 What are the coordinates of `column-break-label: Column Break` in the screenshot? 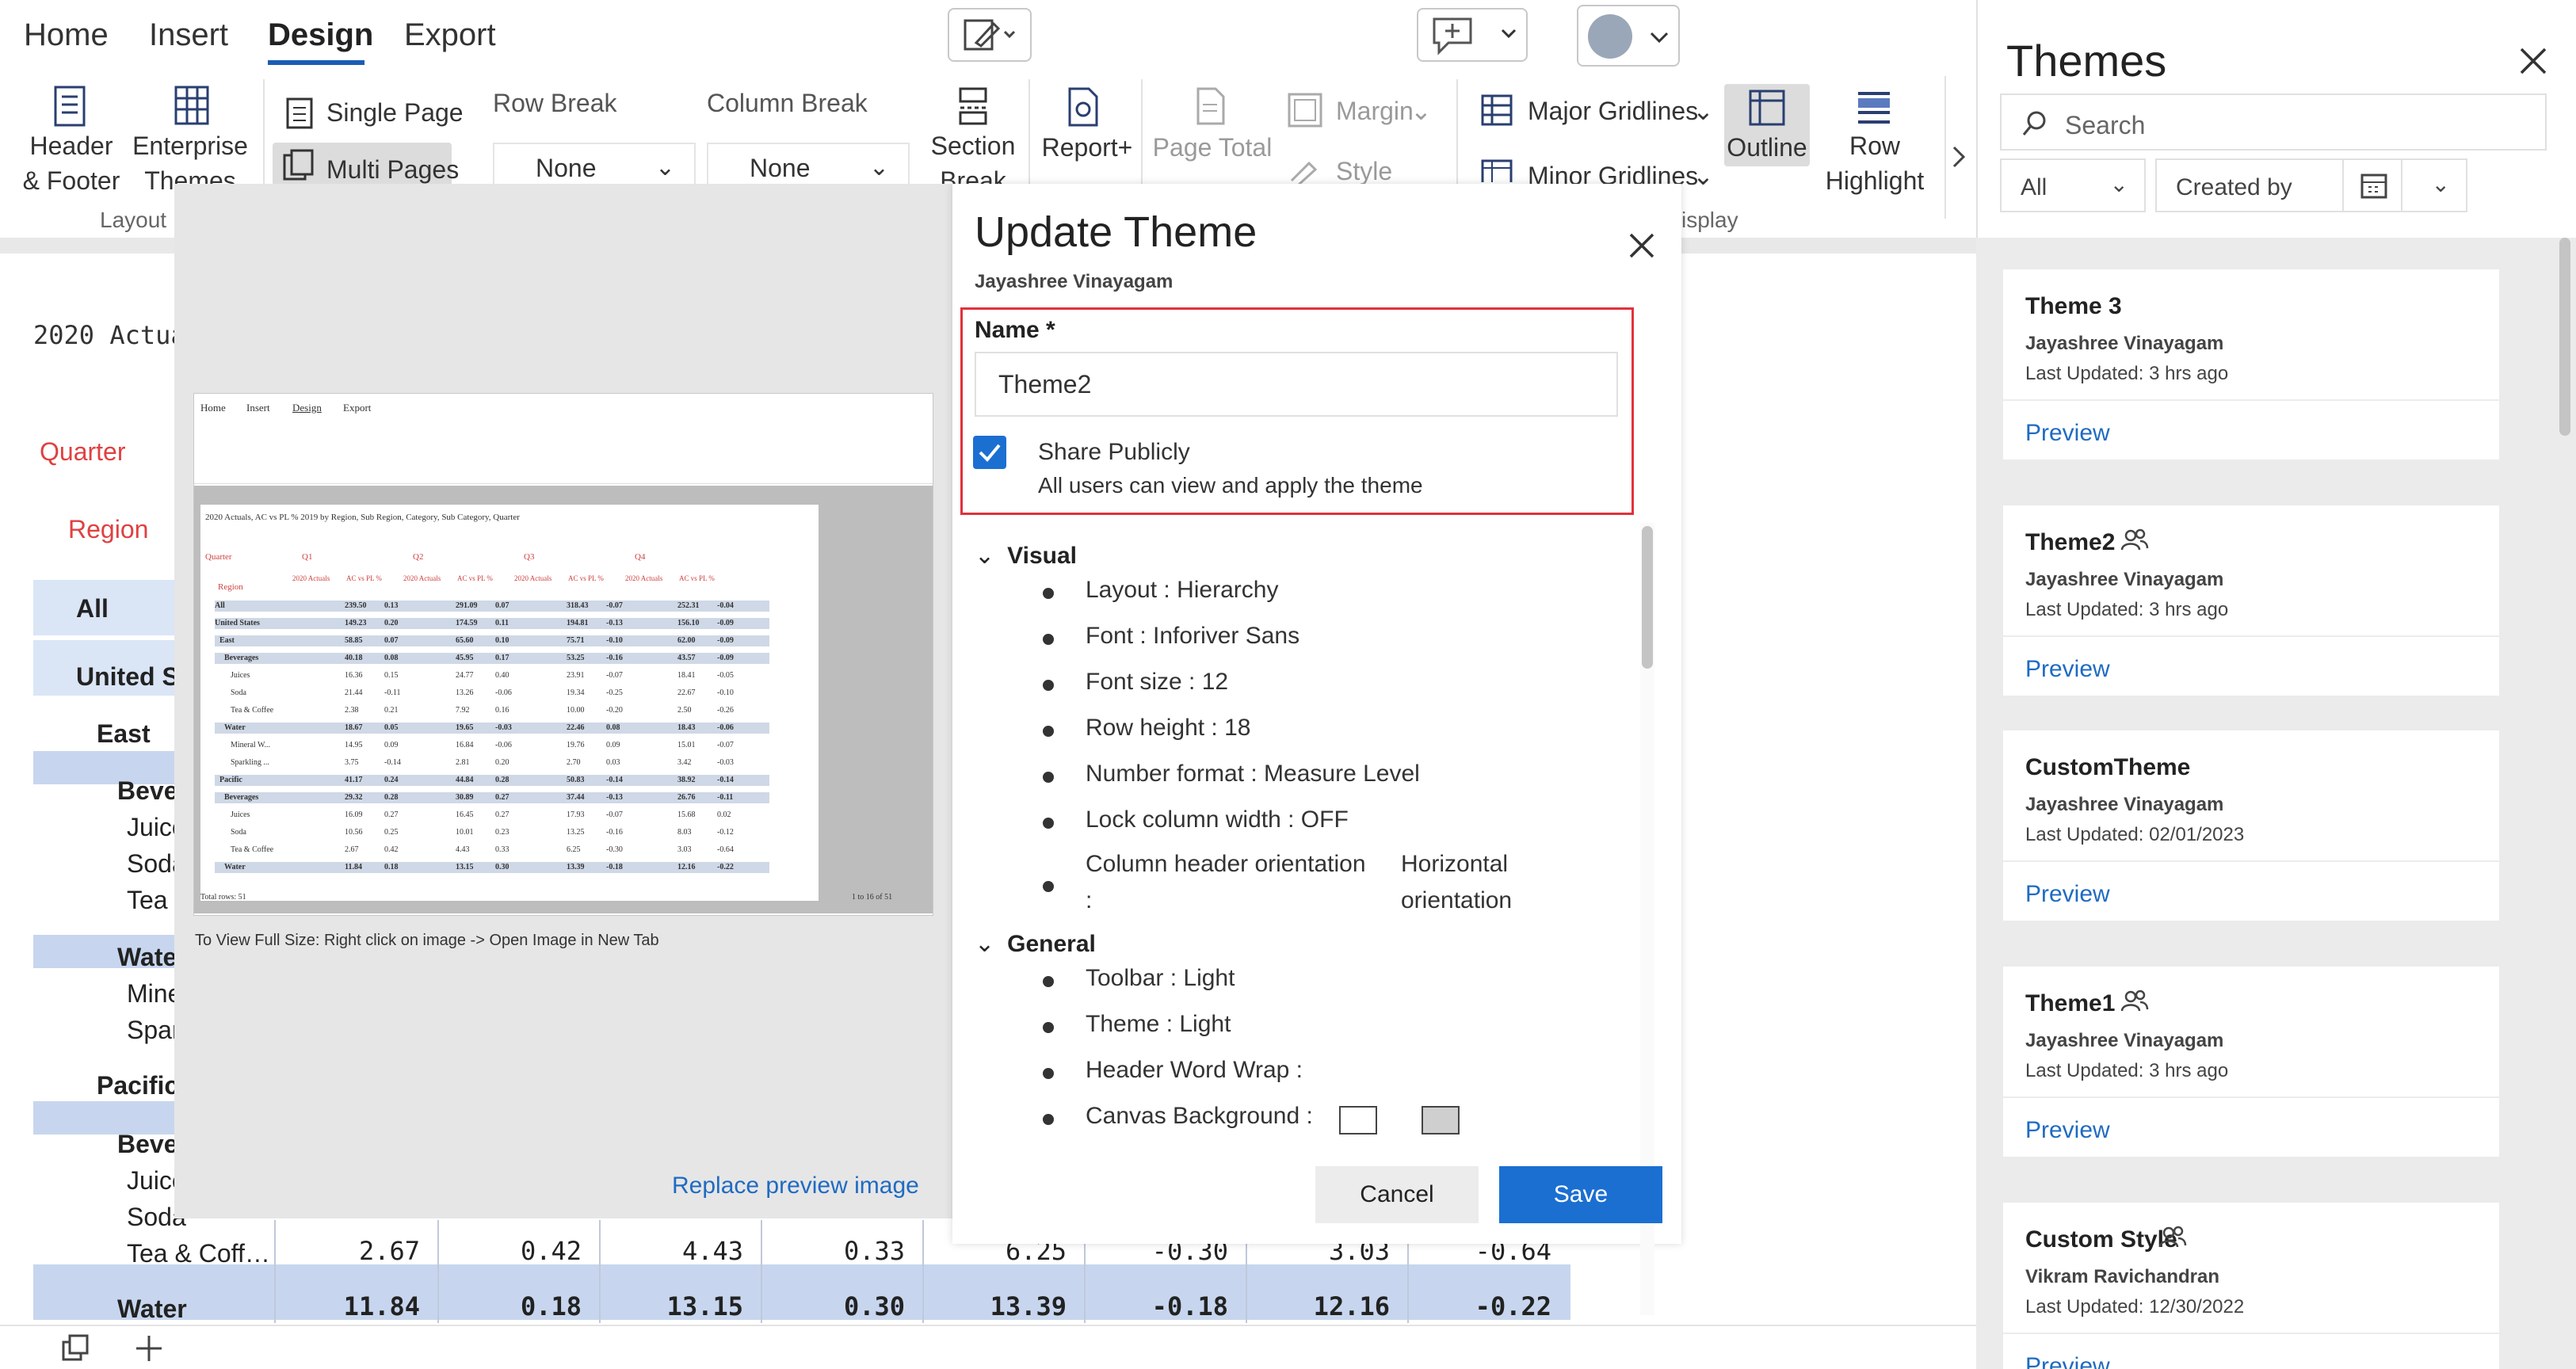 It's located at (787, 103).